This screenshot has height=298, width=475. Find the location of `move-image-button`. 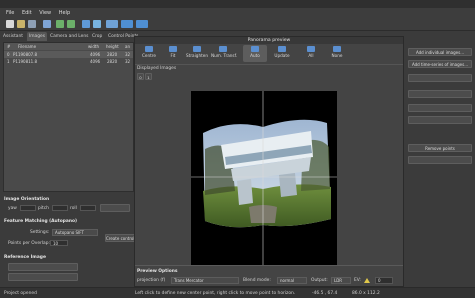

move-image-button is located at coordinates (440, 94).